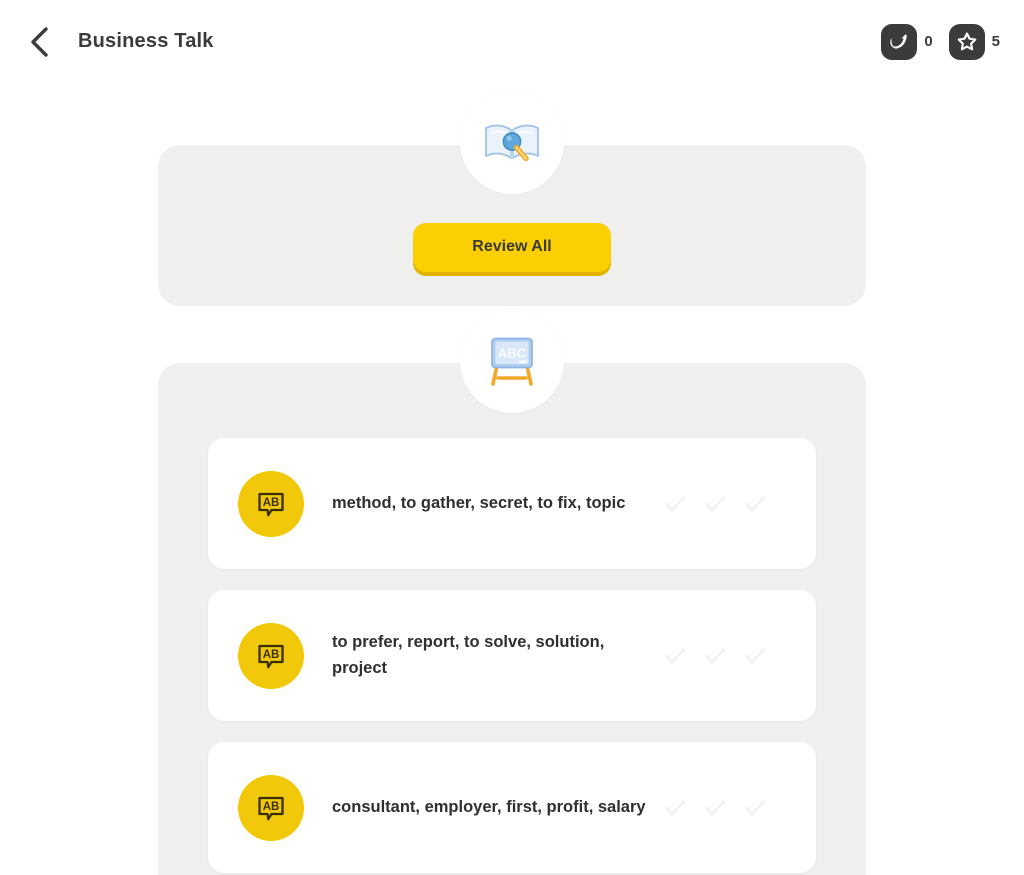  I want to click on app-header: Business Talk 0 5, so click(512, 41).